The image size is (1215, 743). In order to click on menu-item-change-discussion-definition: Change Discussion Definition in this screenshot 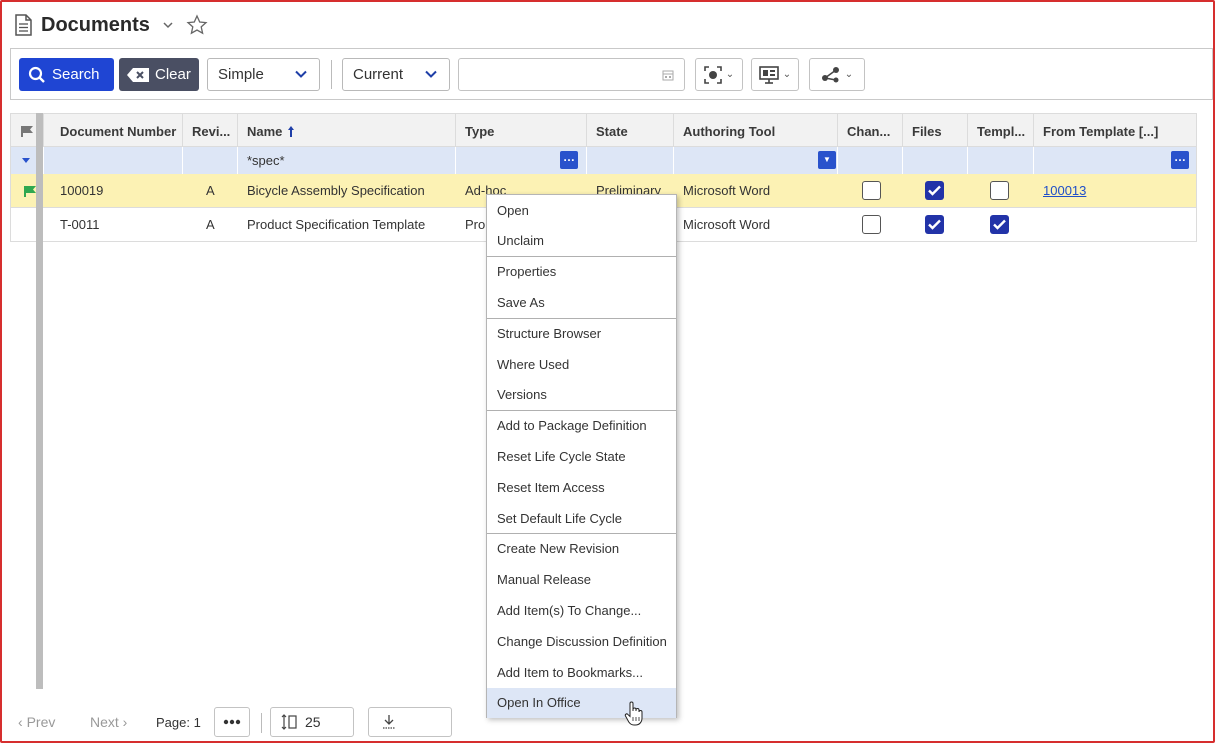, I will do `click(581, 641)`.